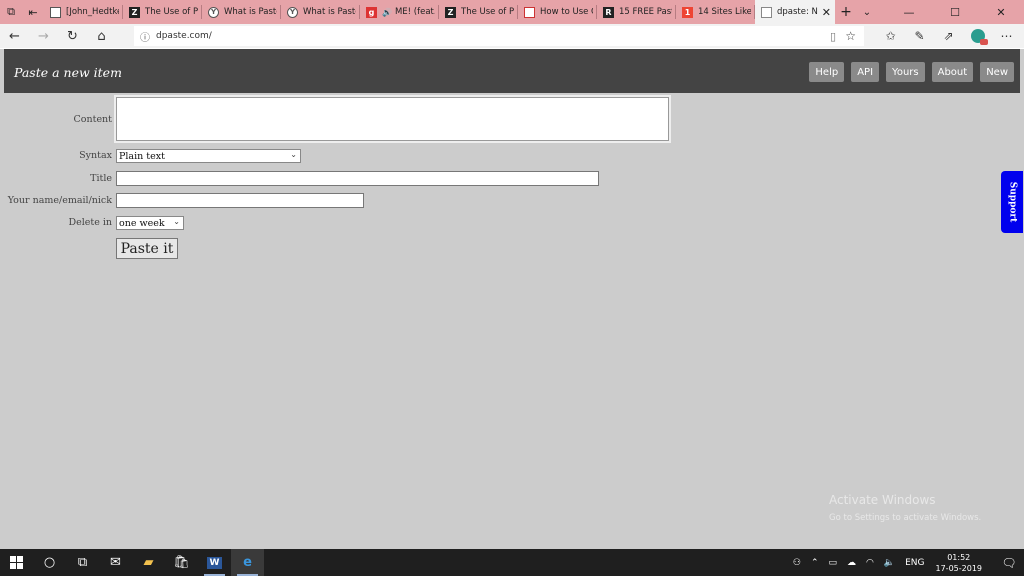  What do you see at coordinates (687, 12) in the screenshot?
I see `red-site-icon: 1` at bounding box center [687, 12].